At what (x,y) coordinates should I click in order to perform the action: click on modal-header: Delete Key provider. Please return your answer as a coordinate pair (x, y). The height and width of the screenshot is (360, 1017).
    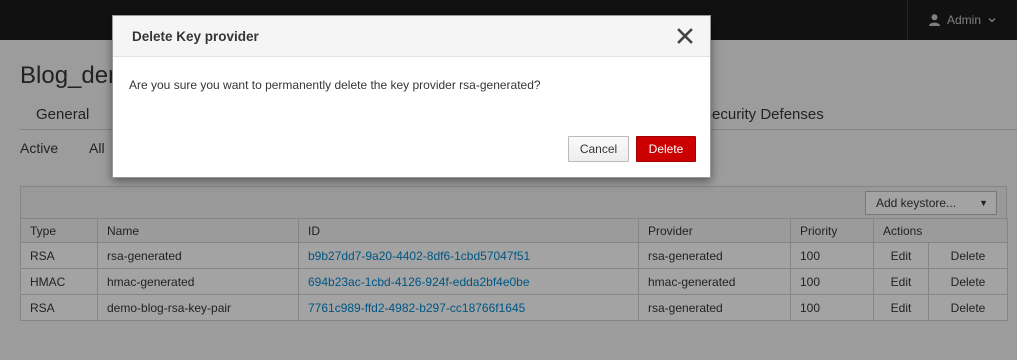
    Looking at the image, I should click on (411, 36).